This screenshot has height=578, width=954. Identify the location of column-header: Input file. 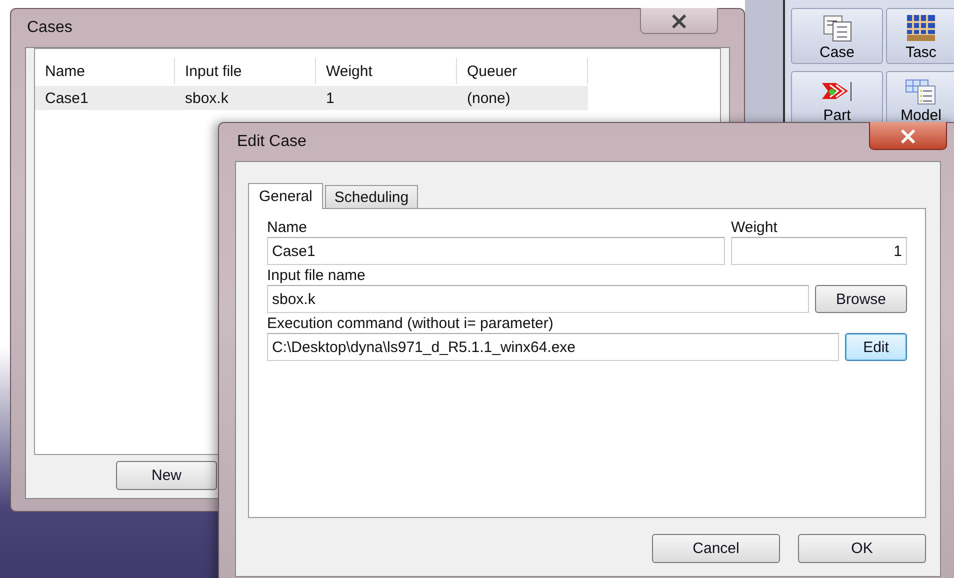
(245, 71).